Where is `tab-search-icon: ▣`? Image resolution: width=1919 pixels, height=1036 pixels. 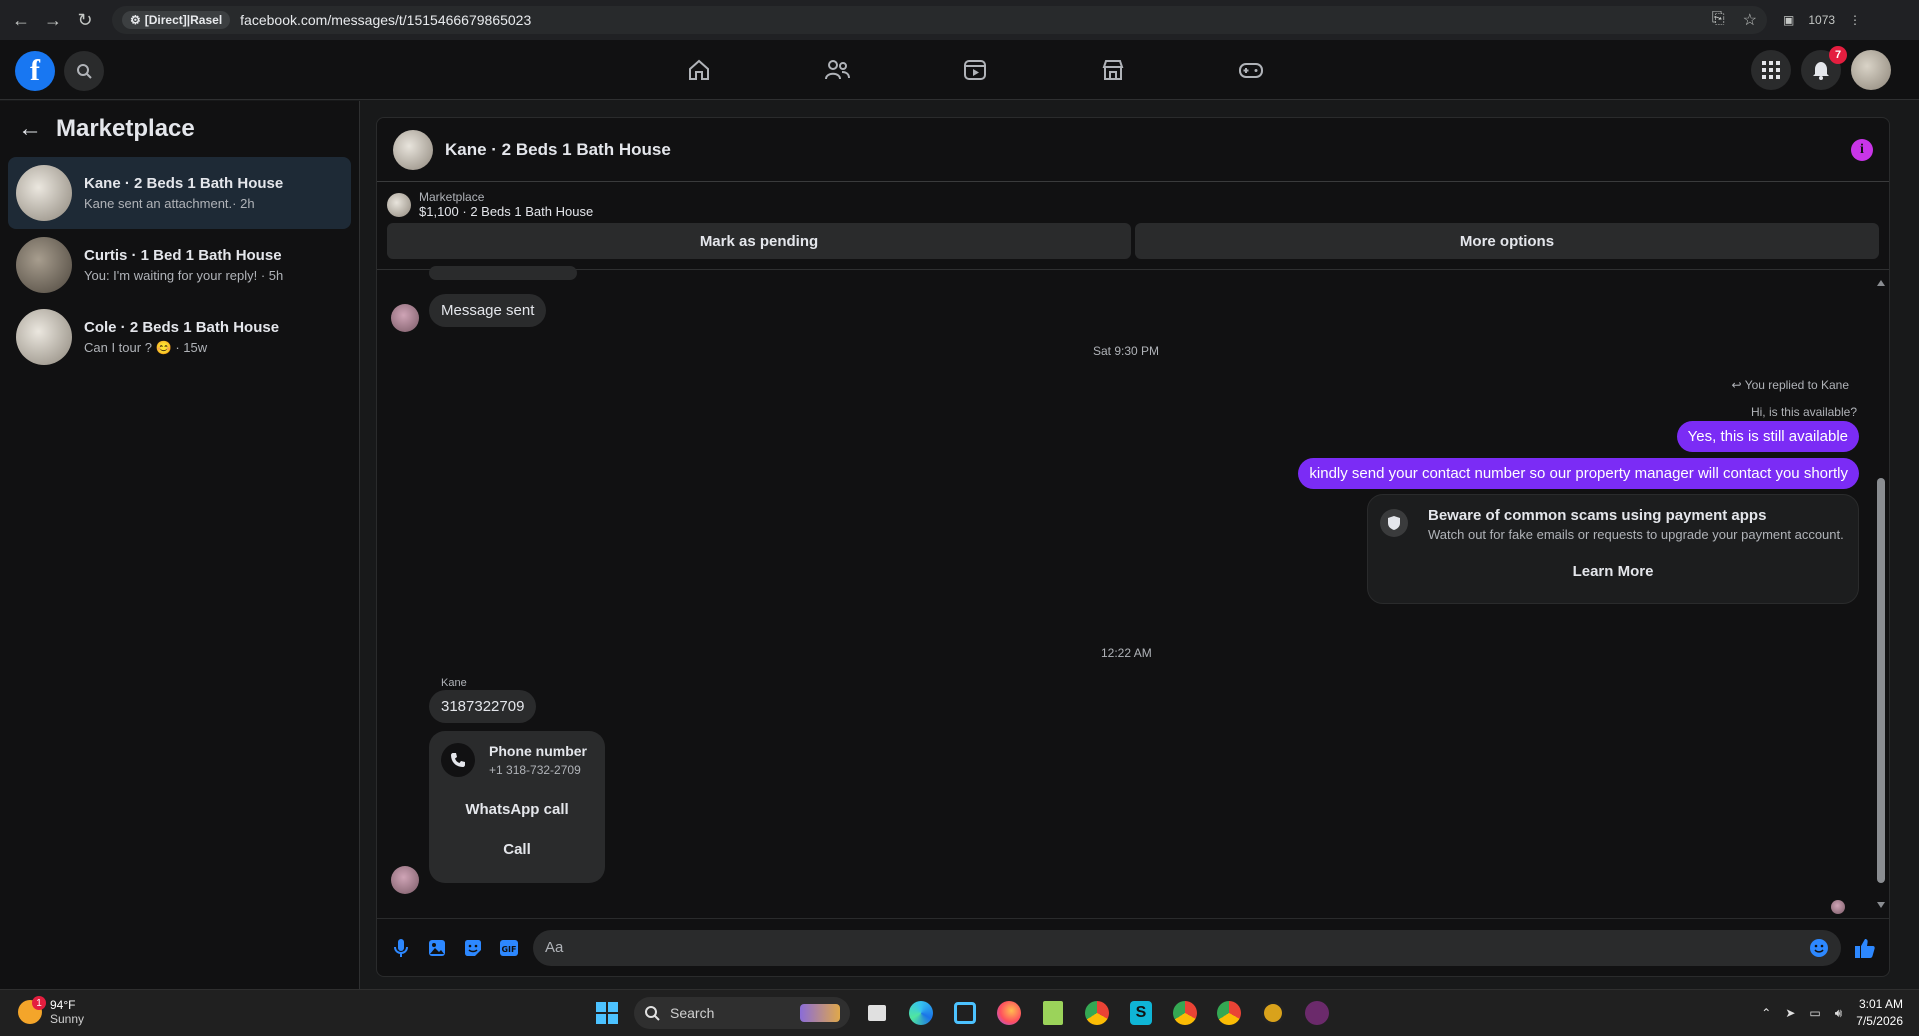
tab-search-icon: ▣ is located at coordinates (1788, 20).